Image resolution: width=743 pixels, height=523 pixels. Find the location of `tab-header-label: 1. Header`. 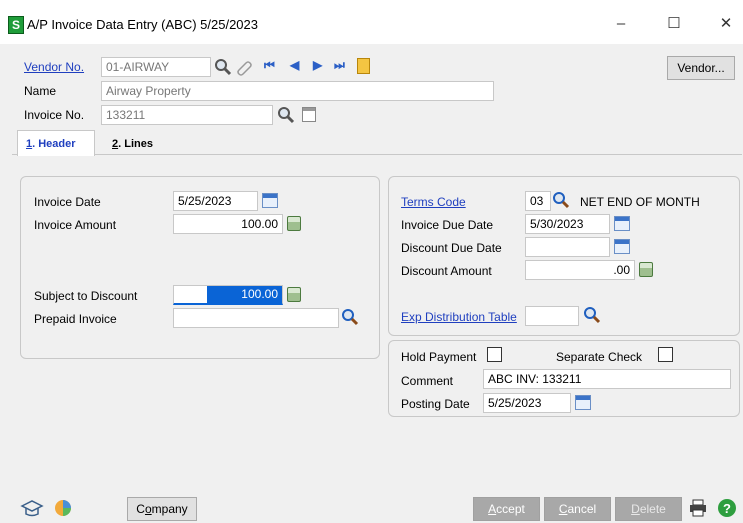

tab-header-label: 1. Header is located at coordinates (51, 144).